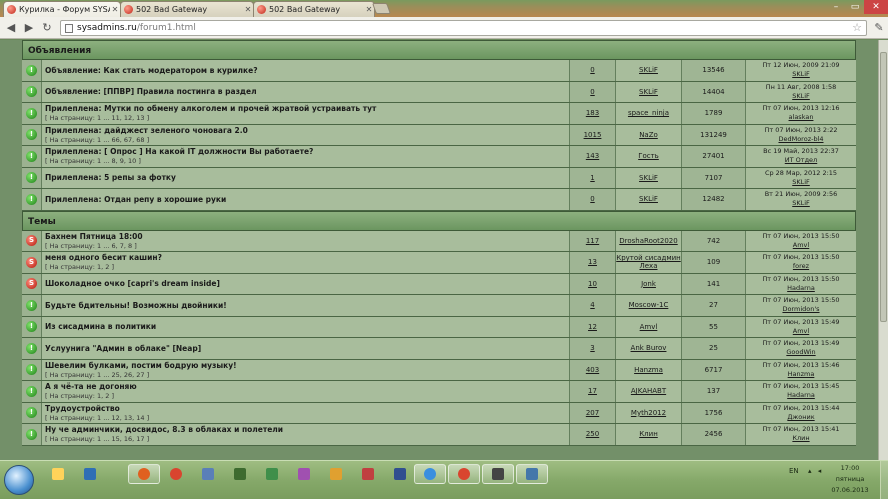 The image size is (888, 499). What do you see at coordinates (592, 327) in the screenshot?
I see `replies-count: 12` at bounding box center [592, 327].